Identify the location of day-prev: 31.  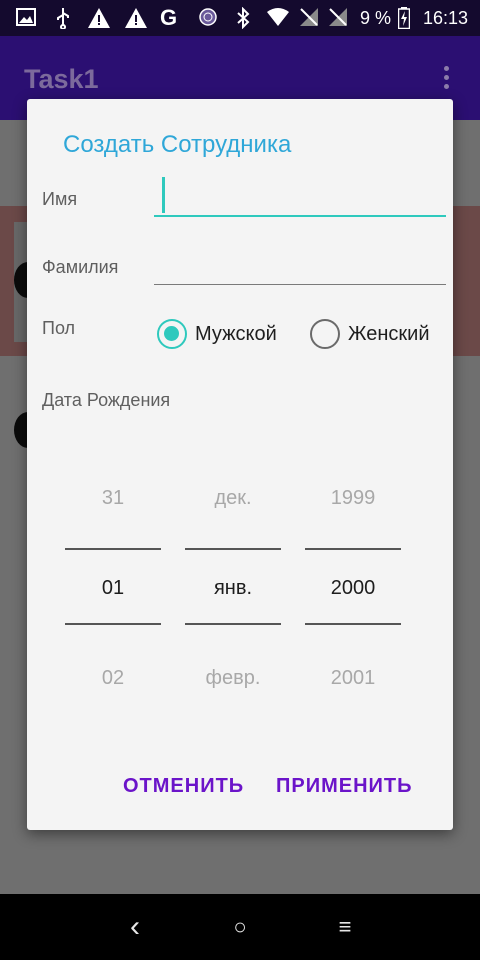
(113, 498).